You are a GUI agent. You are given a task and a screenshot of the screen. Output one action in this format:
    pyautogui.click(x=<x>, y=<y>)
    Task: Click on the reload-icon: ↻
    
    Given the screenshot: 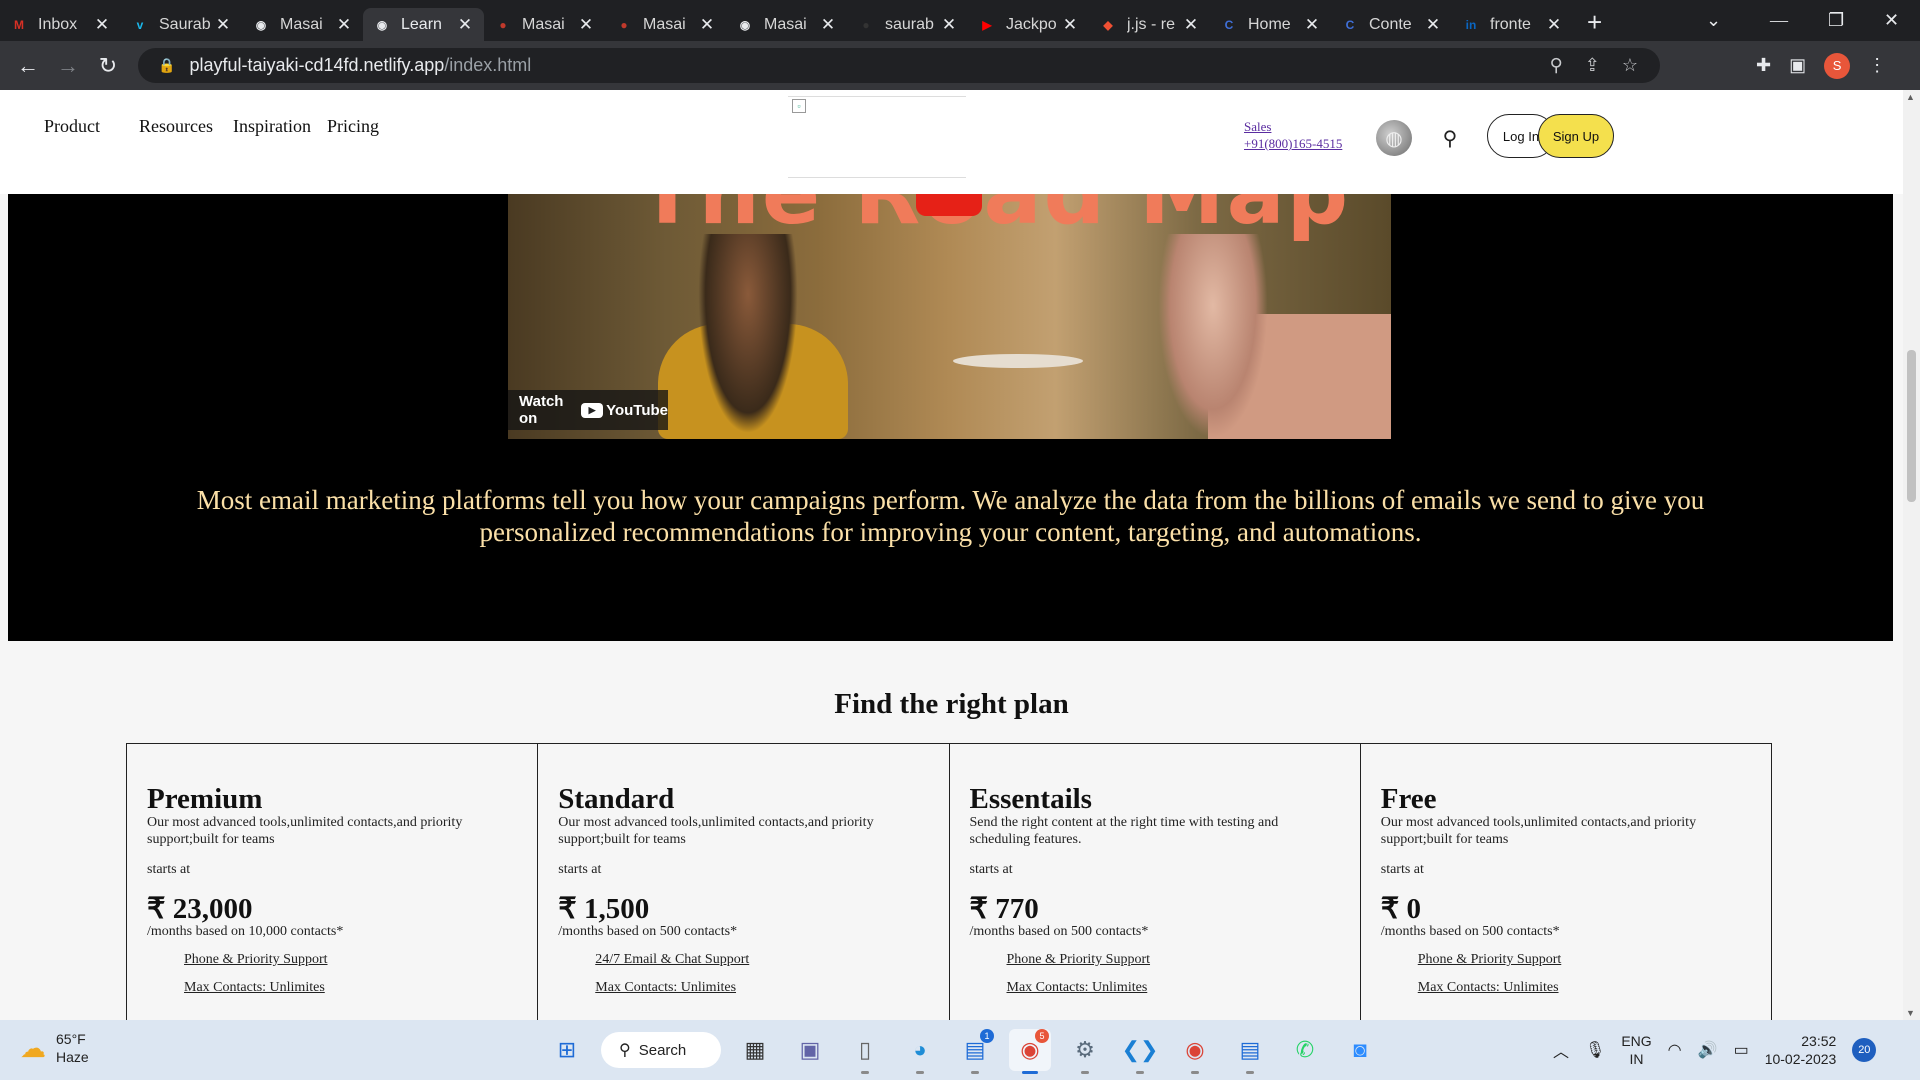 What is the action you would take?
    pyautogui.click(x=108, y=66)
    